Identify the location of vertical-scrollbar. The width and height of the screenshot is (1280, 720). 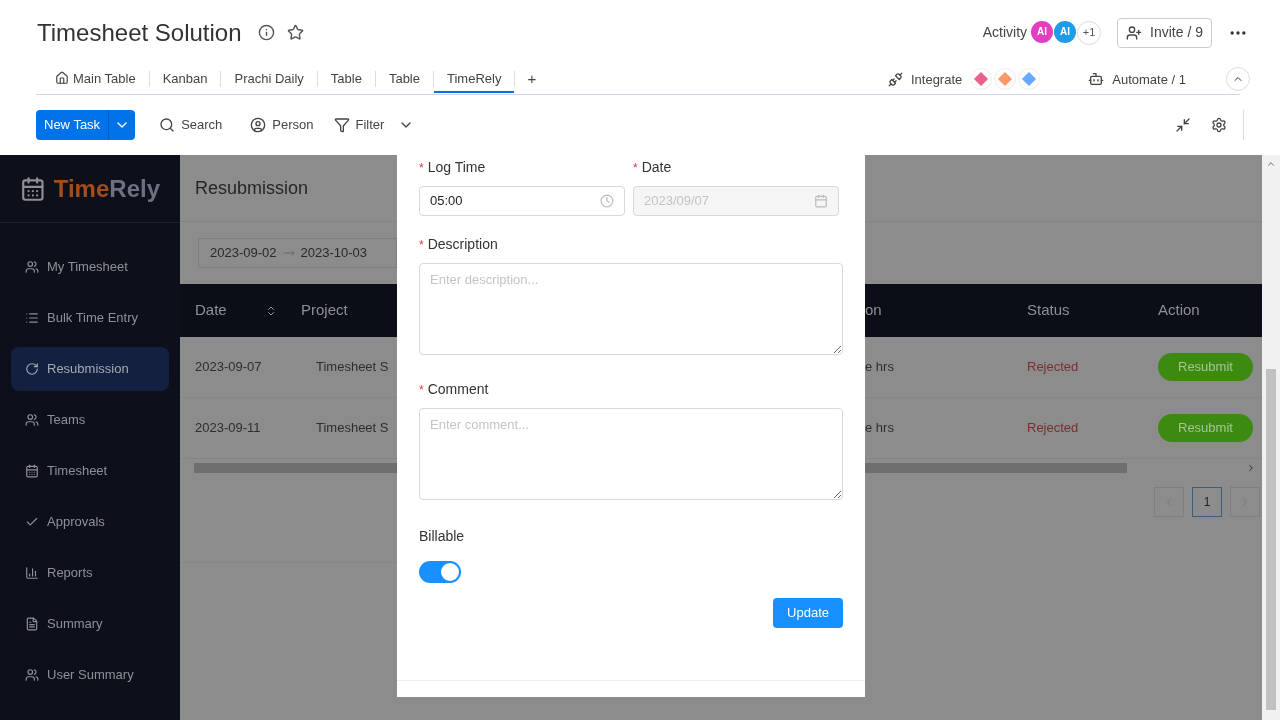
(1271, 437).